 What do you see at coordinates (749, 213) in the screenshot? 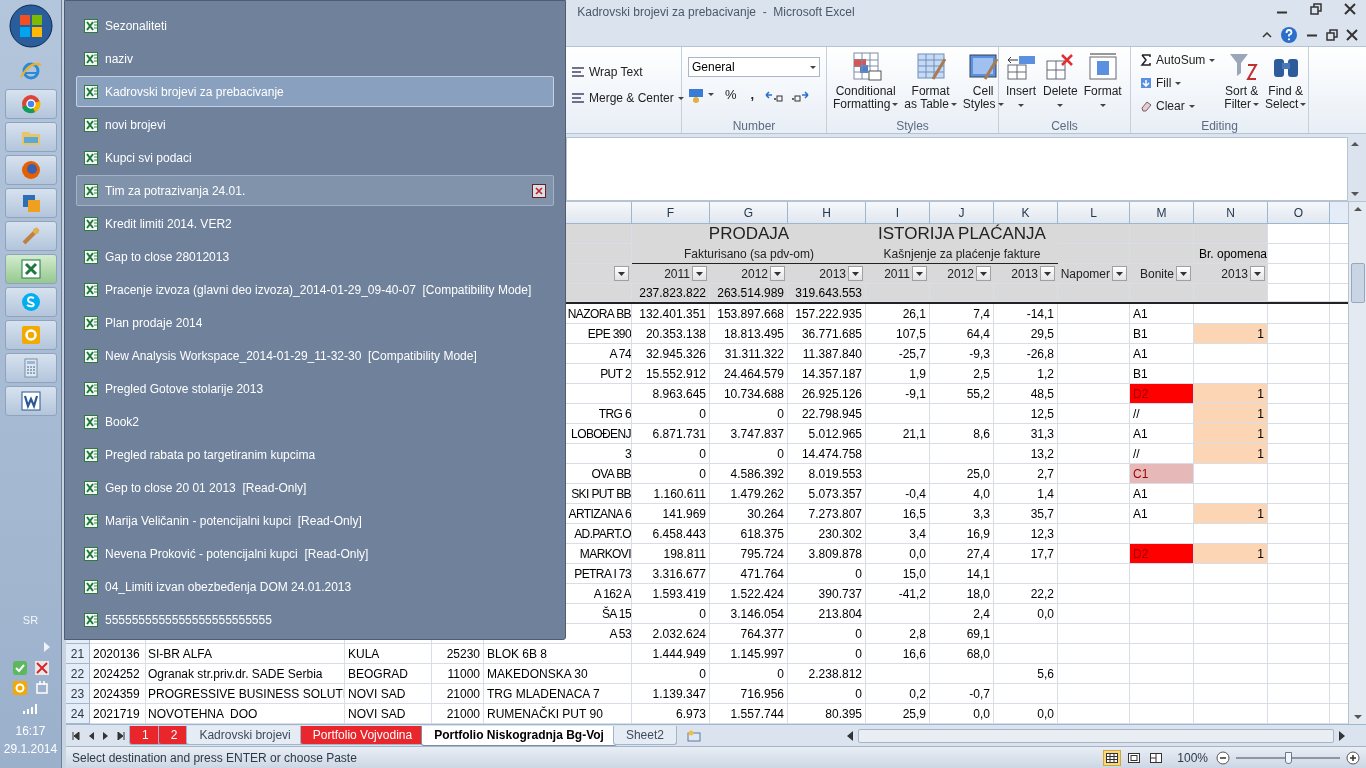
I see `column-header: G` at bounding box center [749, 213].